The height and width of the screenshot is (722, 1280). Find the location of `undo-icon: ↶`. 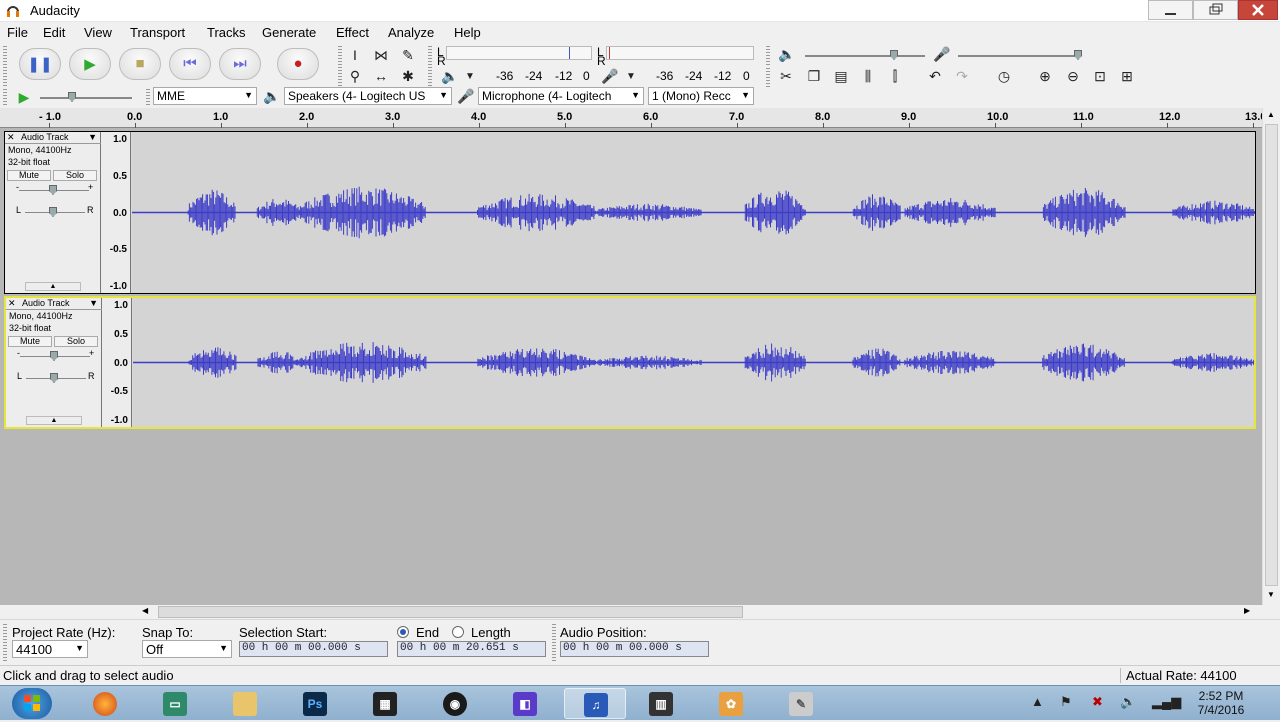

undo-icon: ↶ is located at coordinates (935, 76).